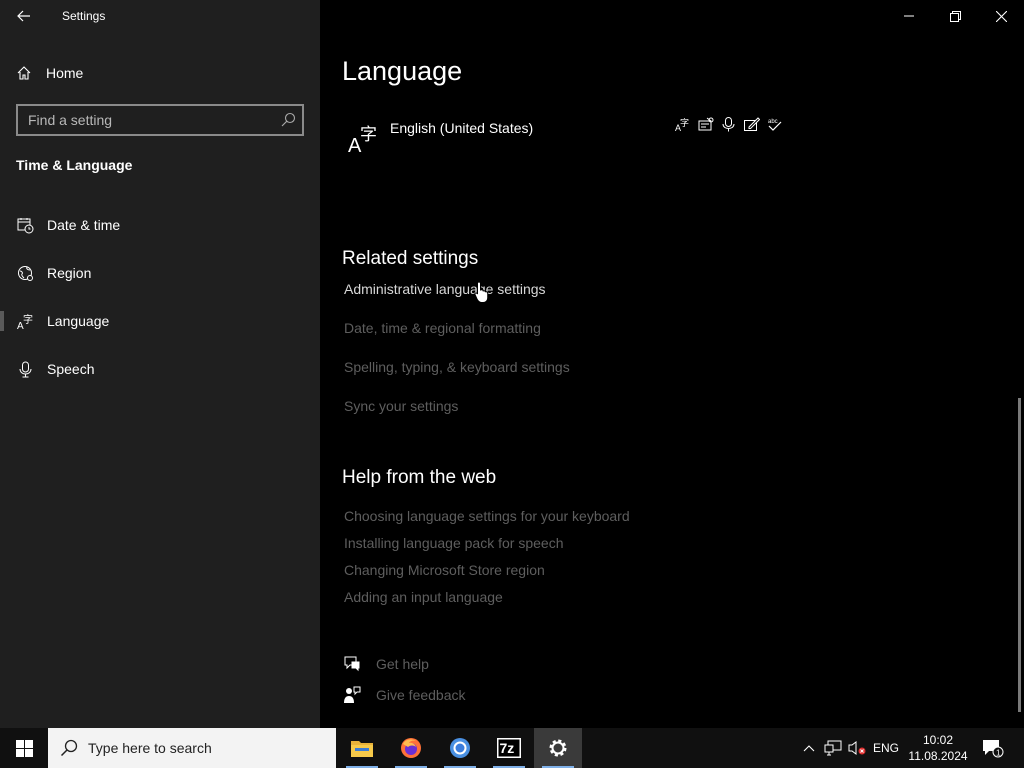 The height and width of the screenshot is (768, 1024). I want to click on taskbar-chrome, so click(460, 748).